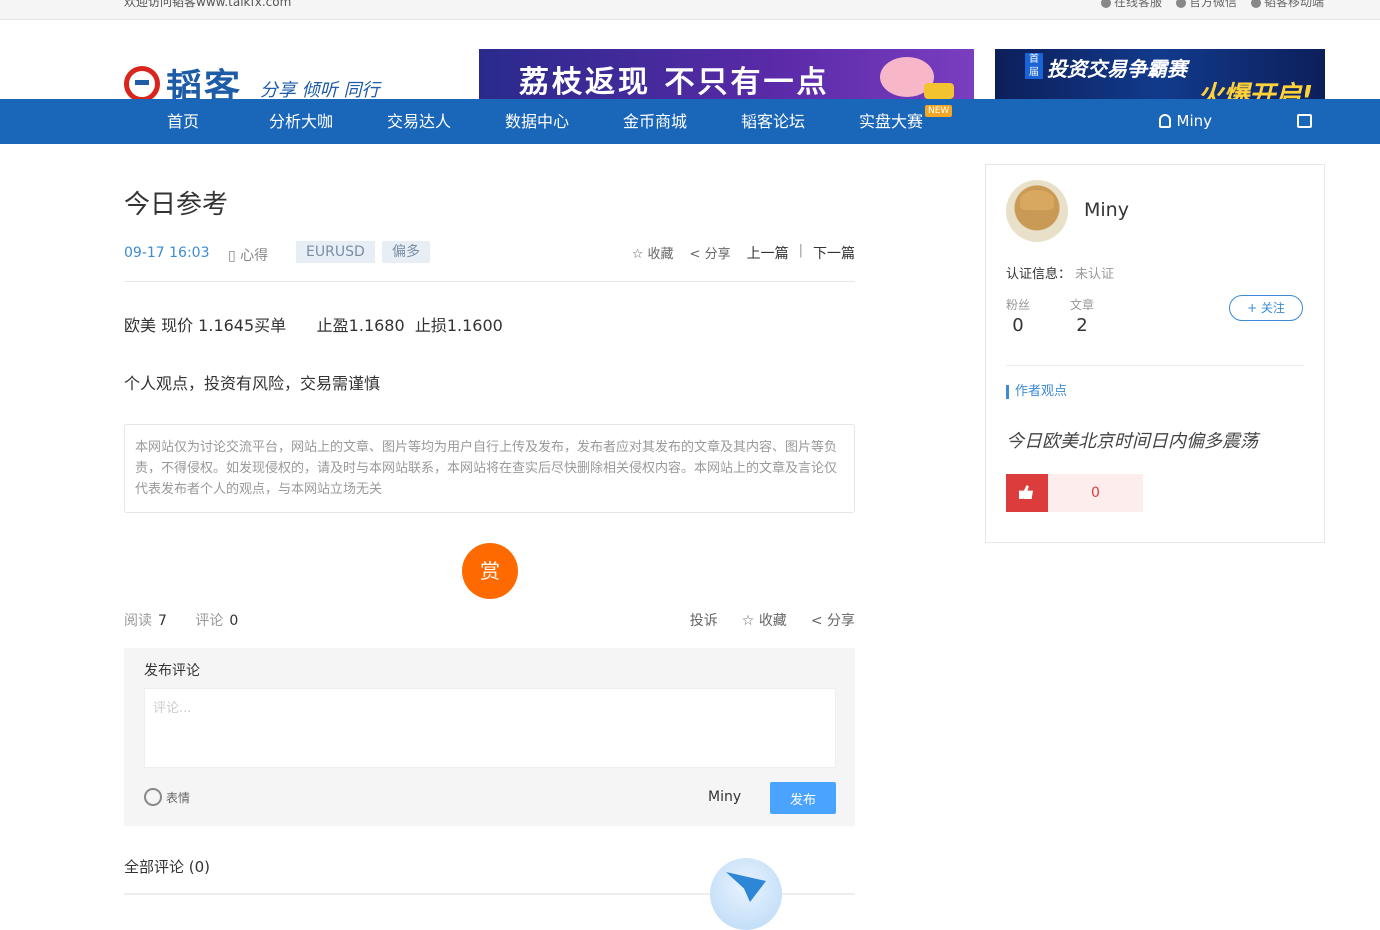 This screenshot has height=930, width=1380. What do you see at coordinates (301, 121) in the screenshot?
I see `nav-item-analysts: 分析大咖` at bounding box center [301, 121].